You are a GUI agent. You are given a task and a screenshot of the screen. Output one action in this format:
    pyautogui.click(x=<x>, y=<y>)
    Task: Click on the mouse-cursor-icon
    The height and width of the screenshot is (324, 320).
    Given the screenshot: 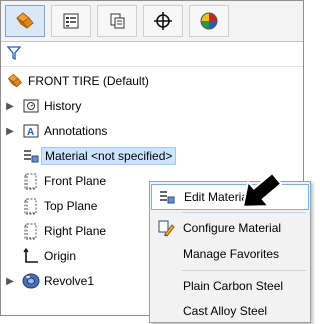 What is the action you would take?
    pyautogui.click(x=261, y=189)
    